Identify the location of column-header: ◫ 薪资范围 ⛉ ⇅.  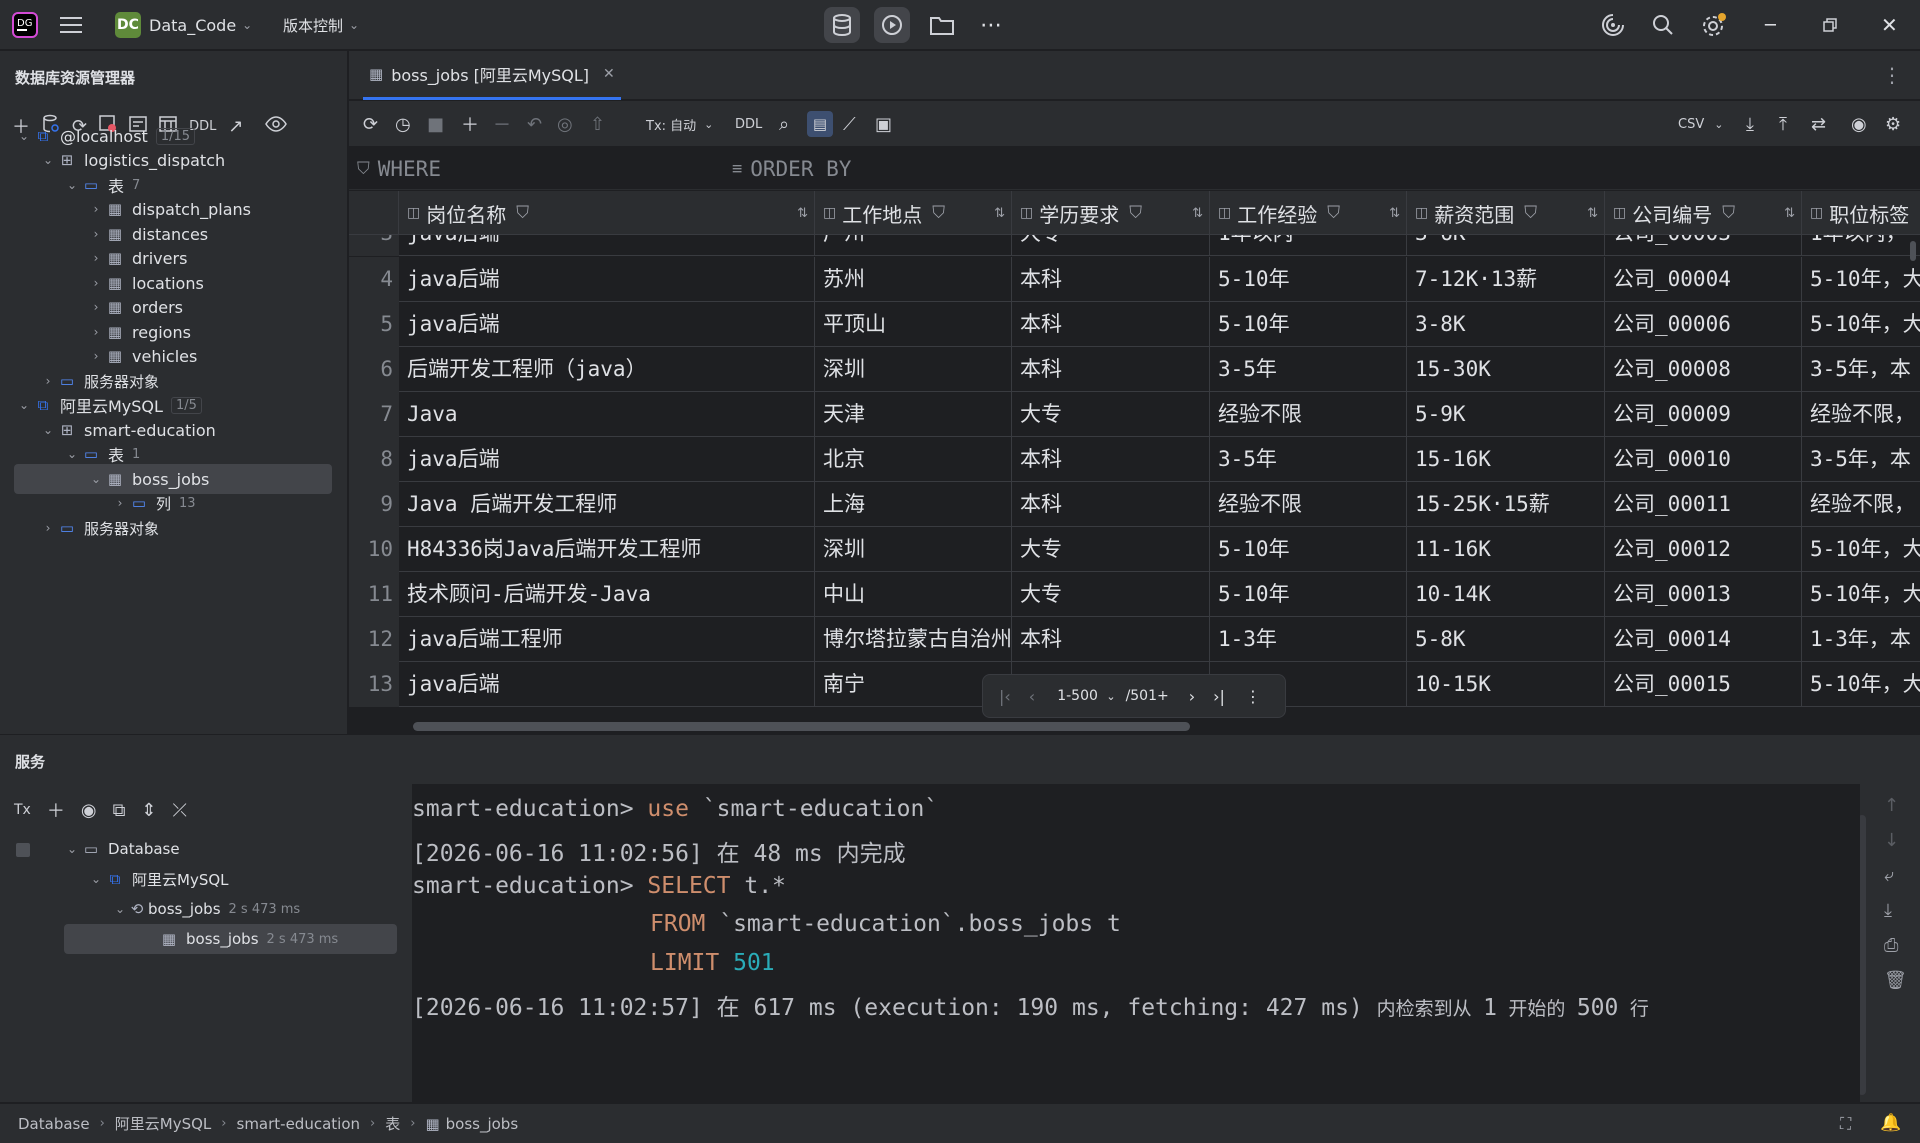
(1506, 213).